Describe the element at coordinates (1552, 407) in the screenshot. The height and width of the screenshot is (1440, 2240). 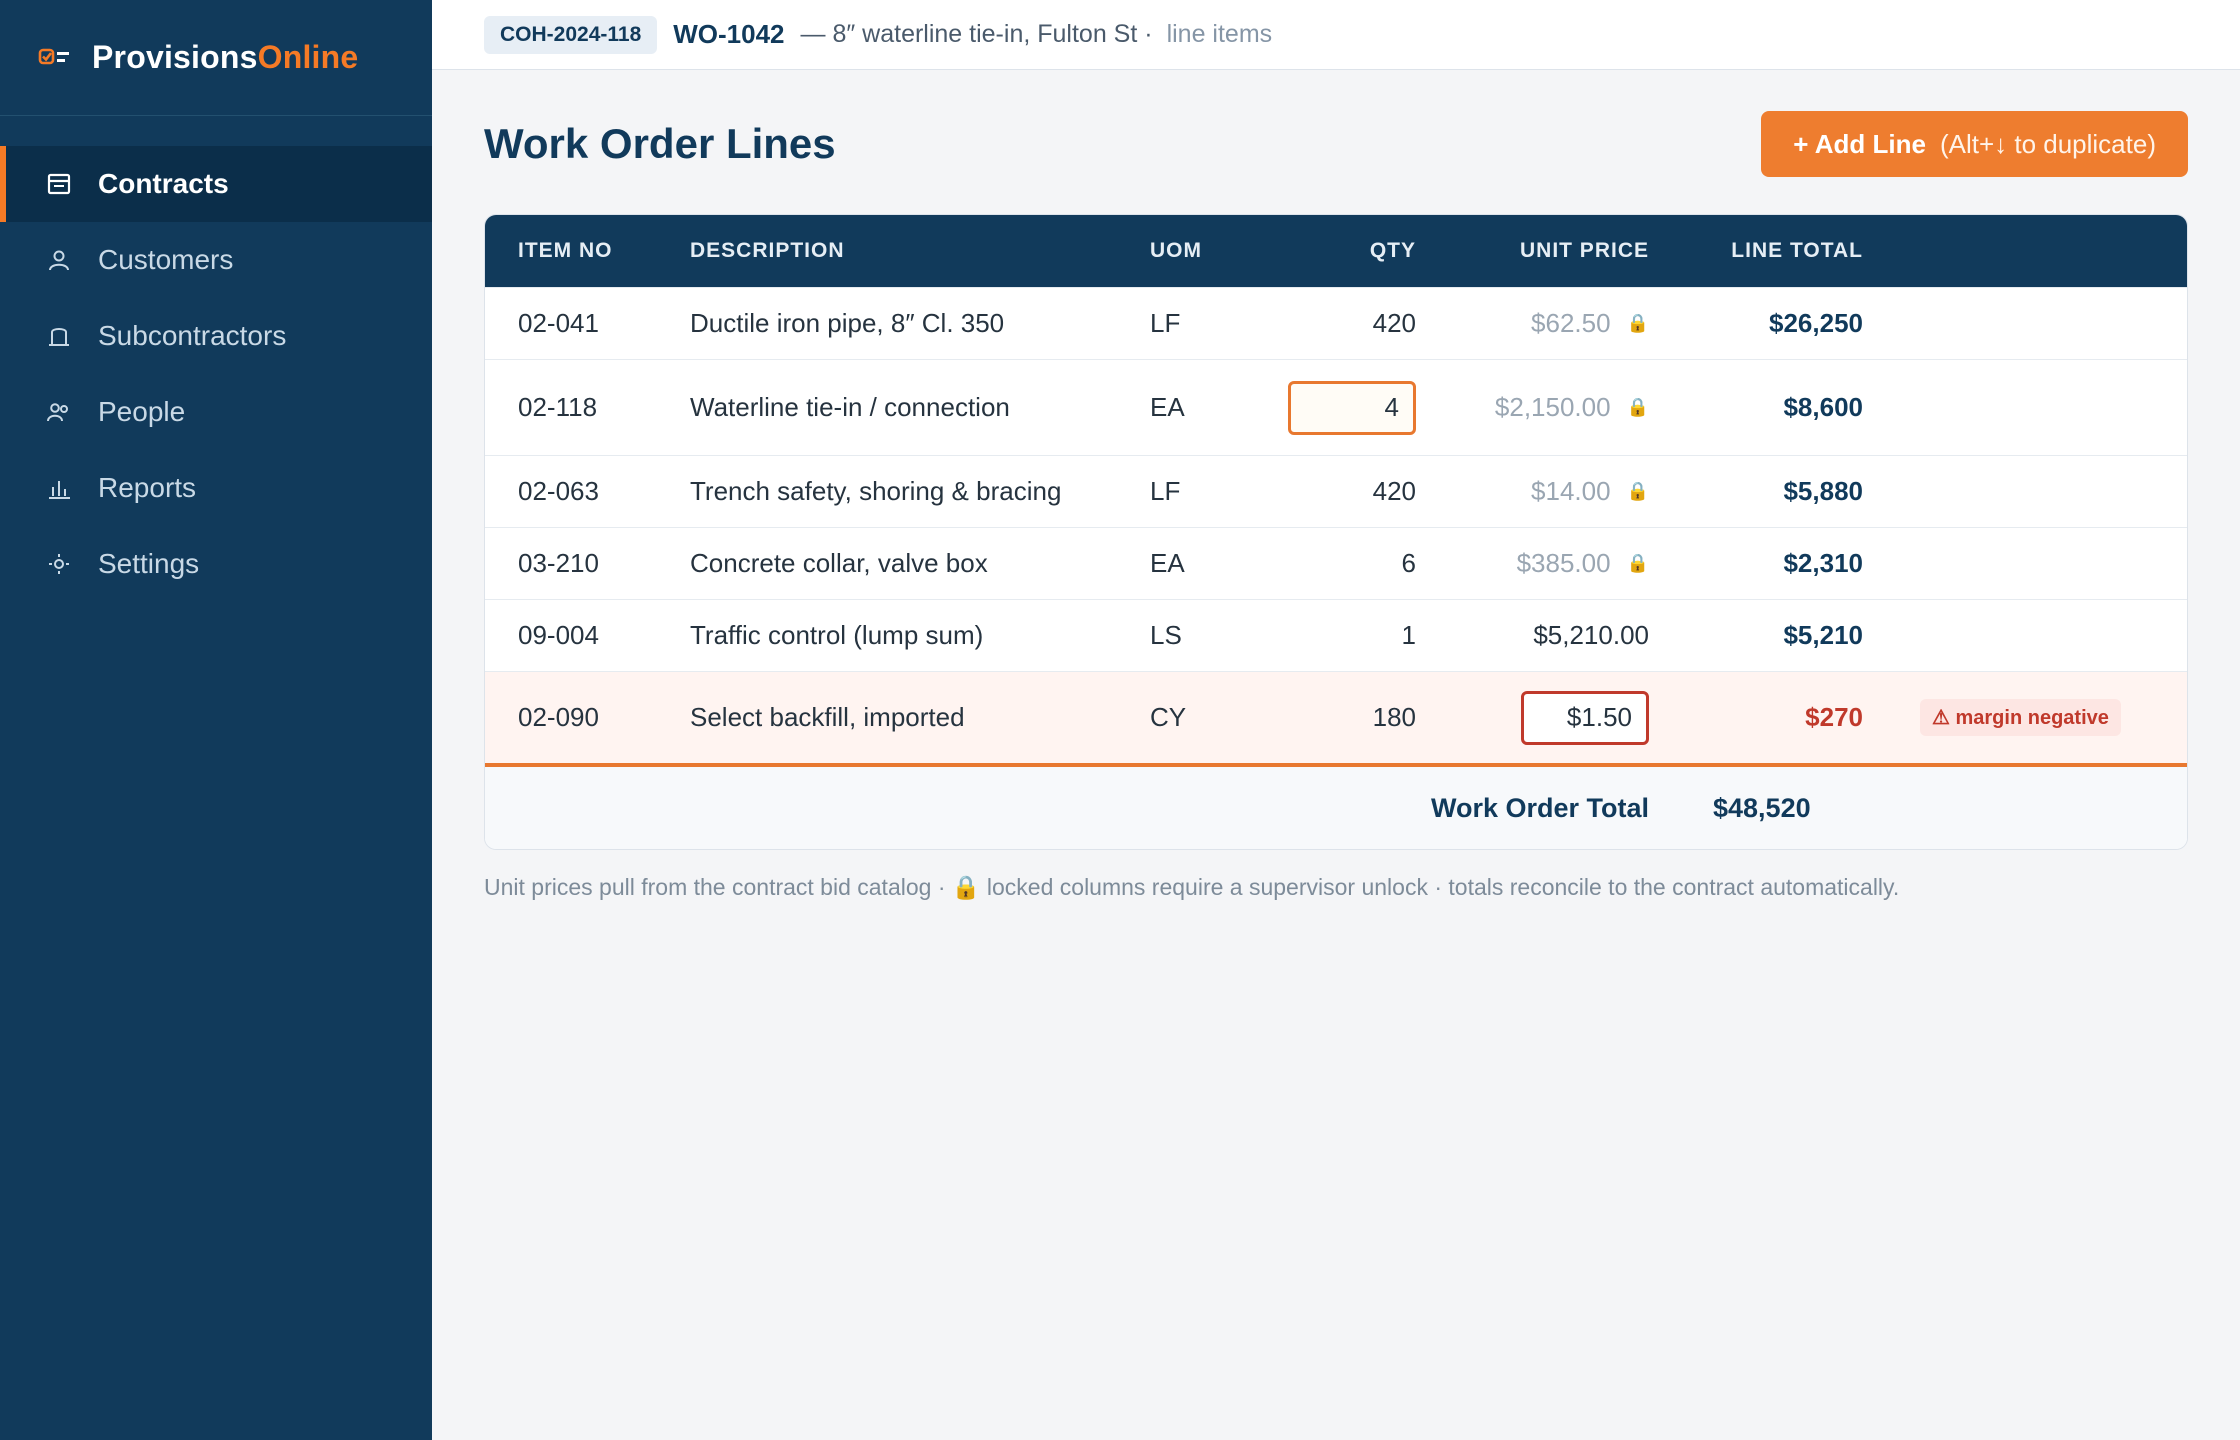
I see `unit-price-locked: $2,150.00` at that location.